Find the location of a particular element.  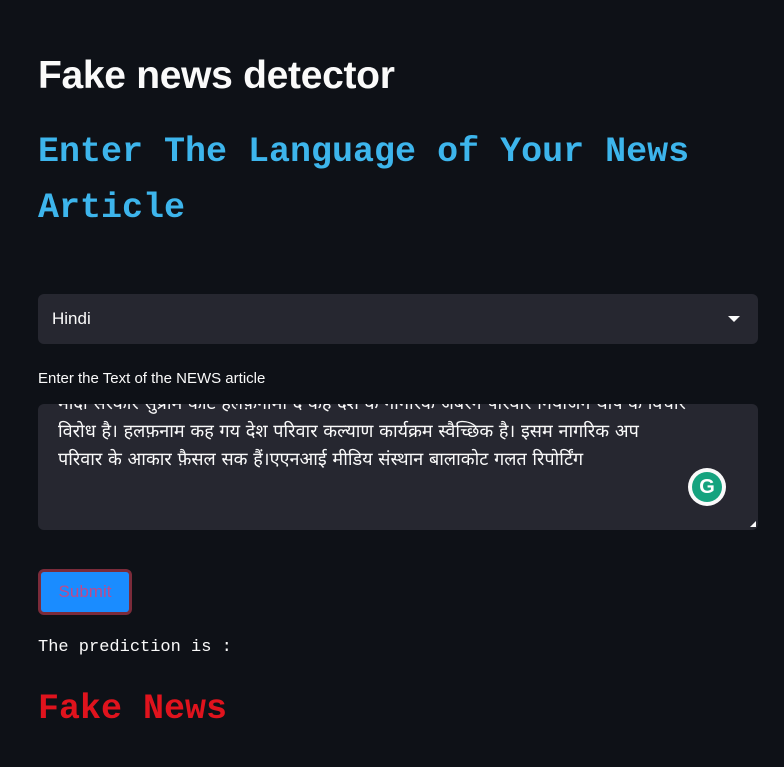

language-select: Hindi is located at coordinates (398, 319).